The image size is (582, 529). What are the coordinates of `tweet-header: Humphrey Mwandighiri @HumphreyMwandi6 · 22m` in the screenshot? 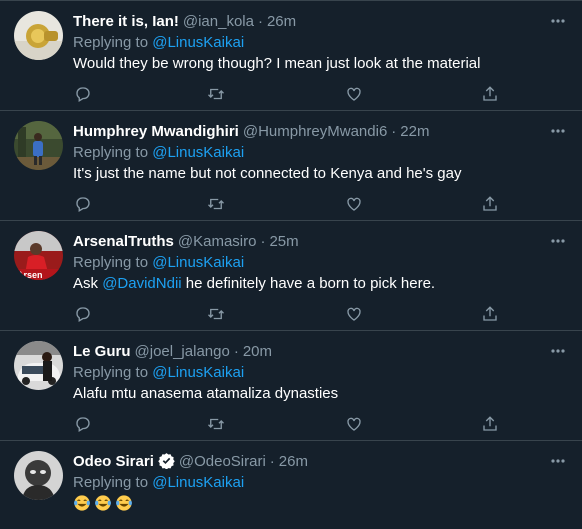 It's located at (307, 132).